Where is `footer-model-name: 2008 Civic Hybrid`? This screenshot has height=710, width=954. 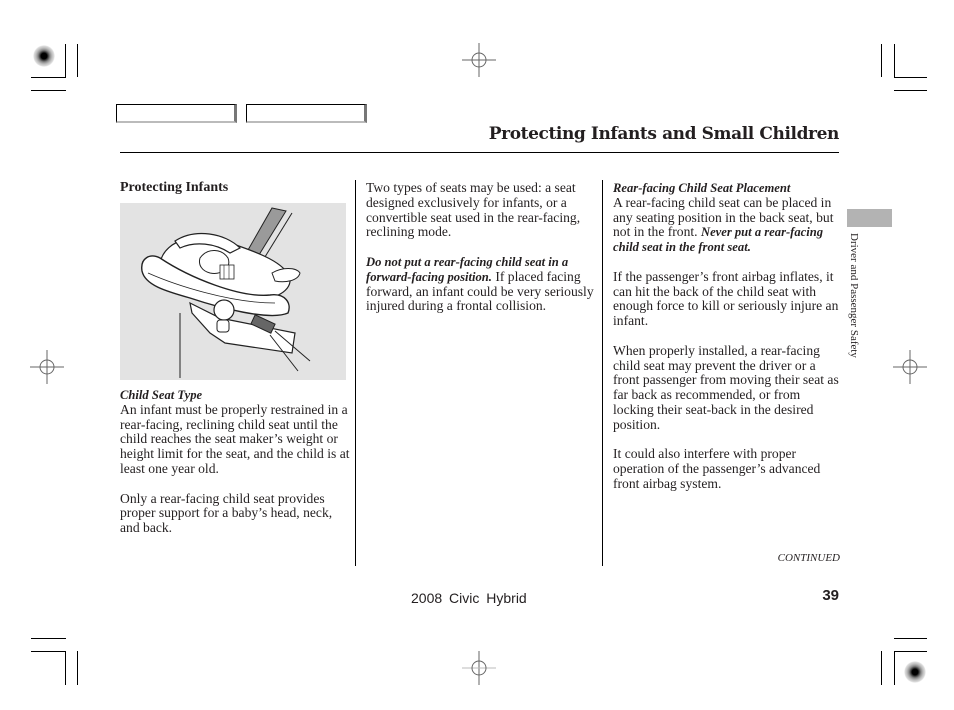
footer-model-name: 2008 Civic Hybrid is located at coordinates (469, 598).